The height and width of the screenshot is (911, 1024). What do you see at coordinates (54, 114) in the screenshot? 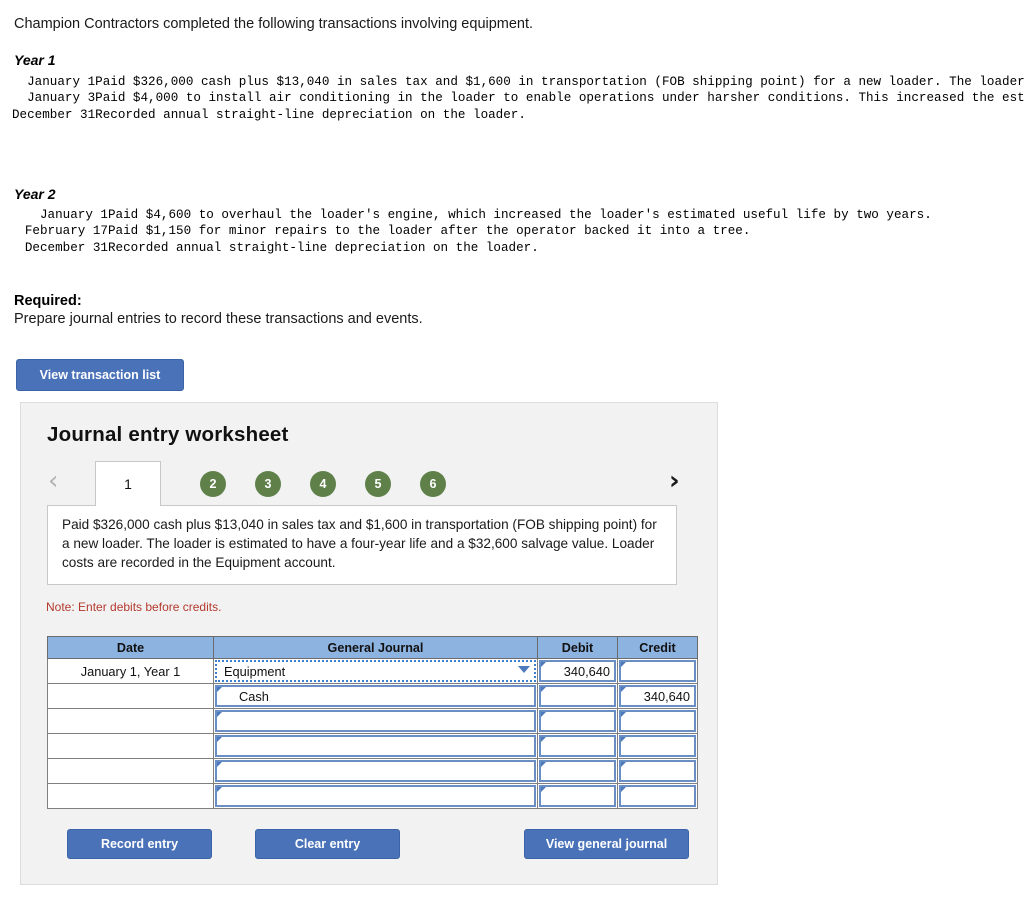
I see `transaction-date: December 31` at bounding box center [54, 114].